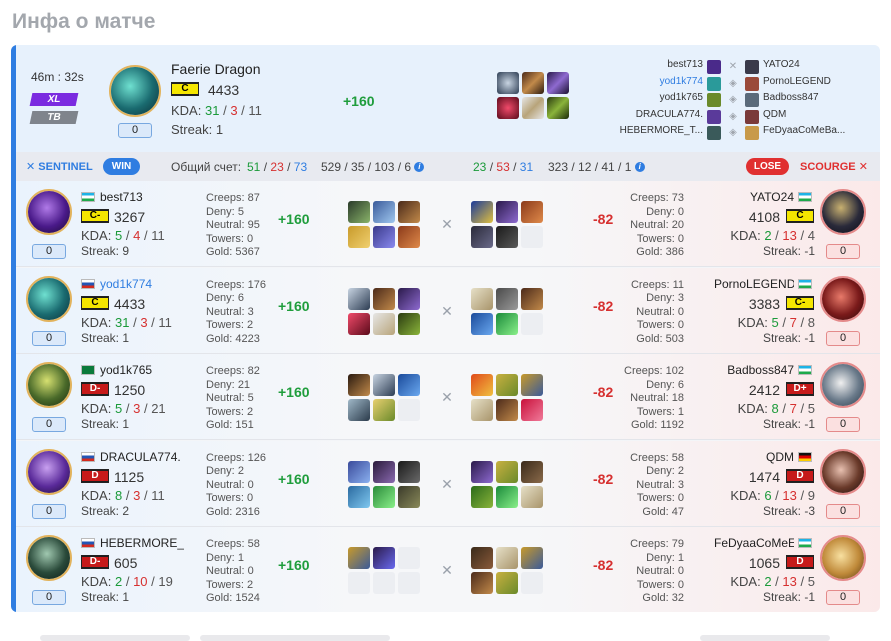 The image size is (891, 641). Describe the element at coordinates (813, 64) in the screenshot. I see `scourge-player: YATO24` at that location.